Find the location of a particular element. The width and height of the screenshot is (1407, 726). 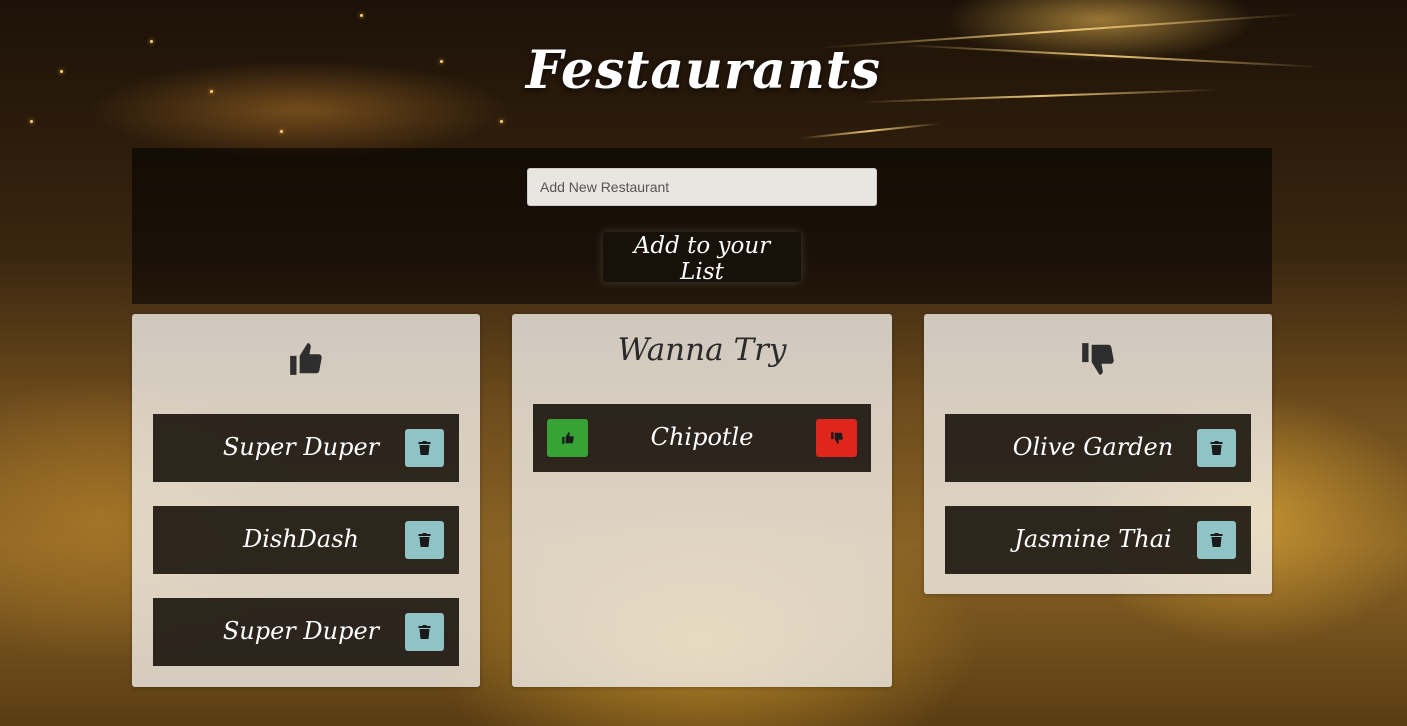

add-to-list-button: Add to your List is located at coordinates (702, 258).